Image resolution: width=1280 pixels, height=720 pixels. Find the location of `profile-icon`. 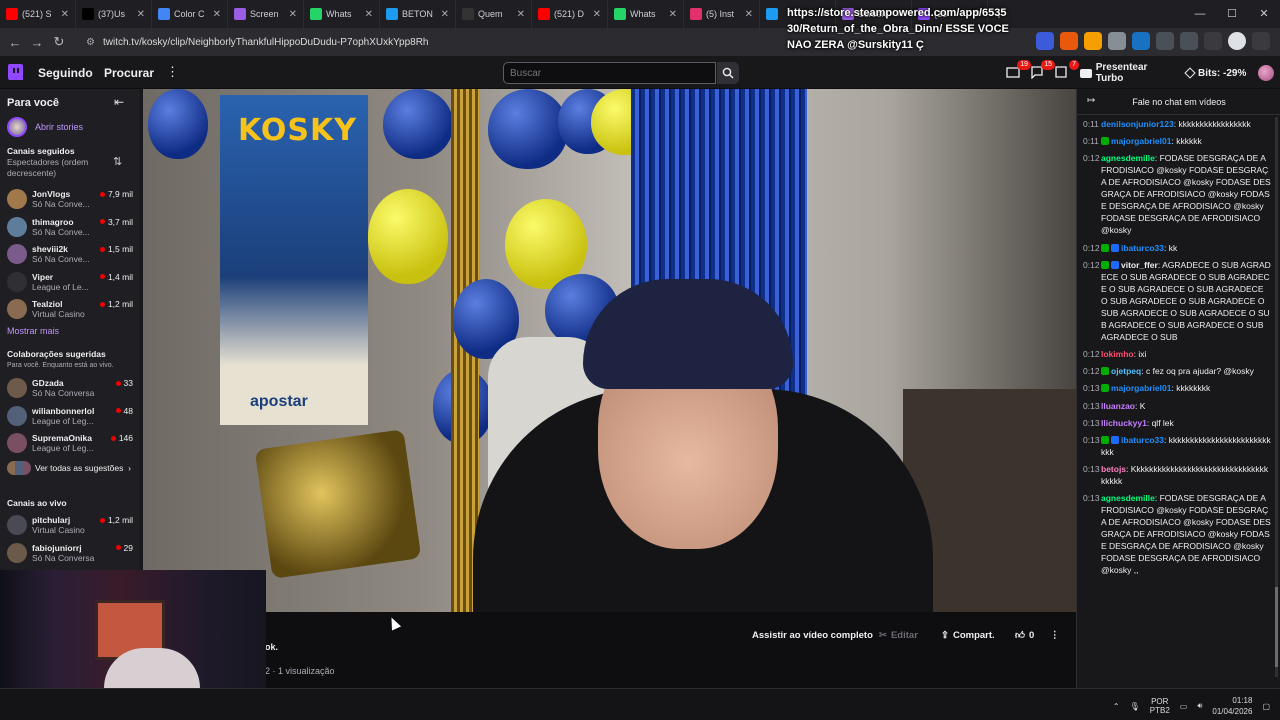

profile-icon is located at coordinates (1237, 41).